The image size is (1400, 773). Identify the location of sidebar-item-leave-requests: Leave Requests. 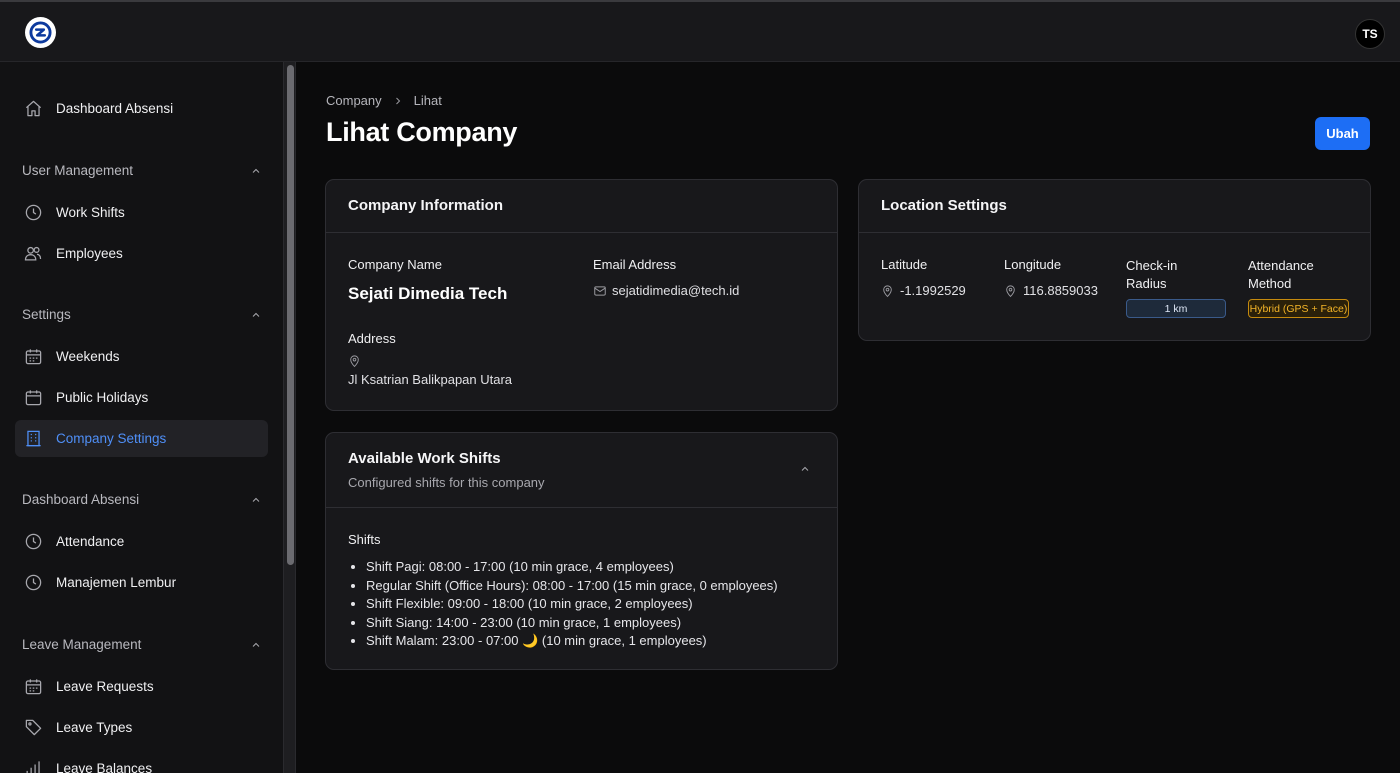
(141, 686).